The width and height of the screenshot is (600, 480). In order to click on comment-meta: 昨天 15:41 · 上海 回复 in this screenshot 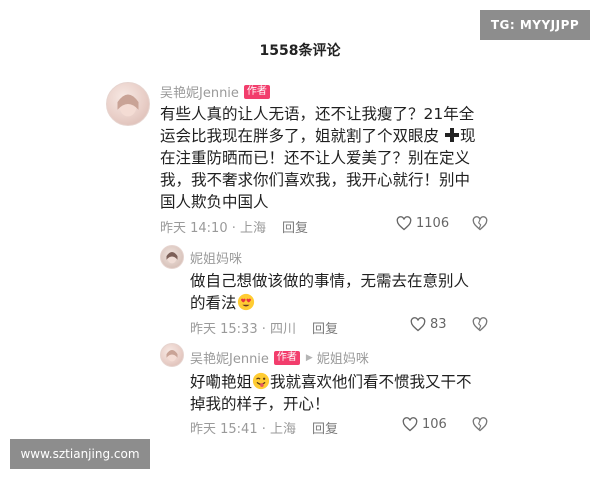, I will do `click(264, 427)`.